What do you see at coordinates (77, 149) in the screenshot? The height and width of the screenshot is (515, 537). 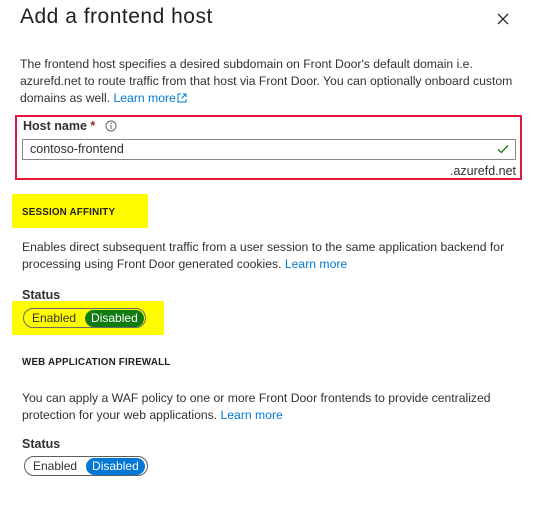 I see `host-name-value: contoso-frontend` at bounding box center [77, 149].